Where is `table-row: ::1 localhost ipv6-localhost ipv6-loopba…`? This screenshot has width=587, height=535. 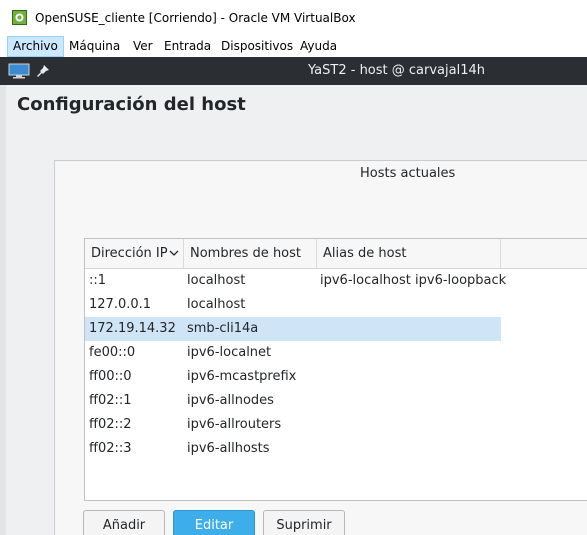
table-row: ::1 localhost ipv6-localhost ipv6-loopba… is located at coordinates (336, 281).